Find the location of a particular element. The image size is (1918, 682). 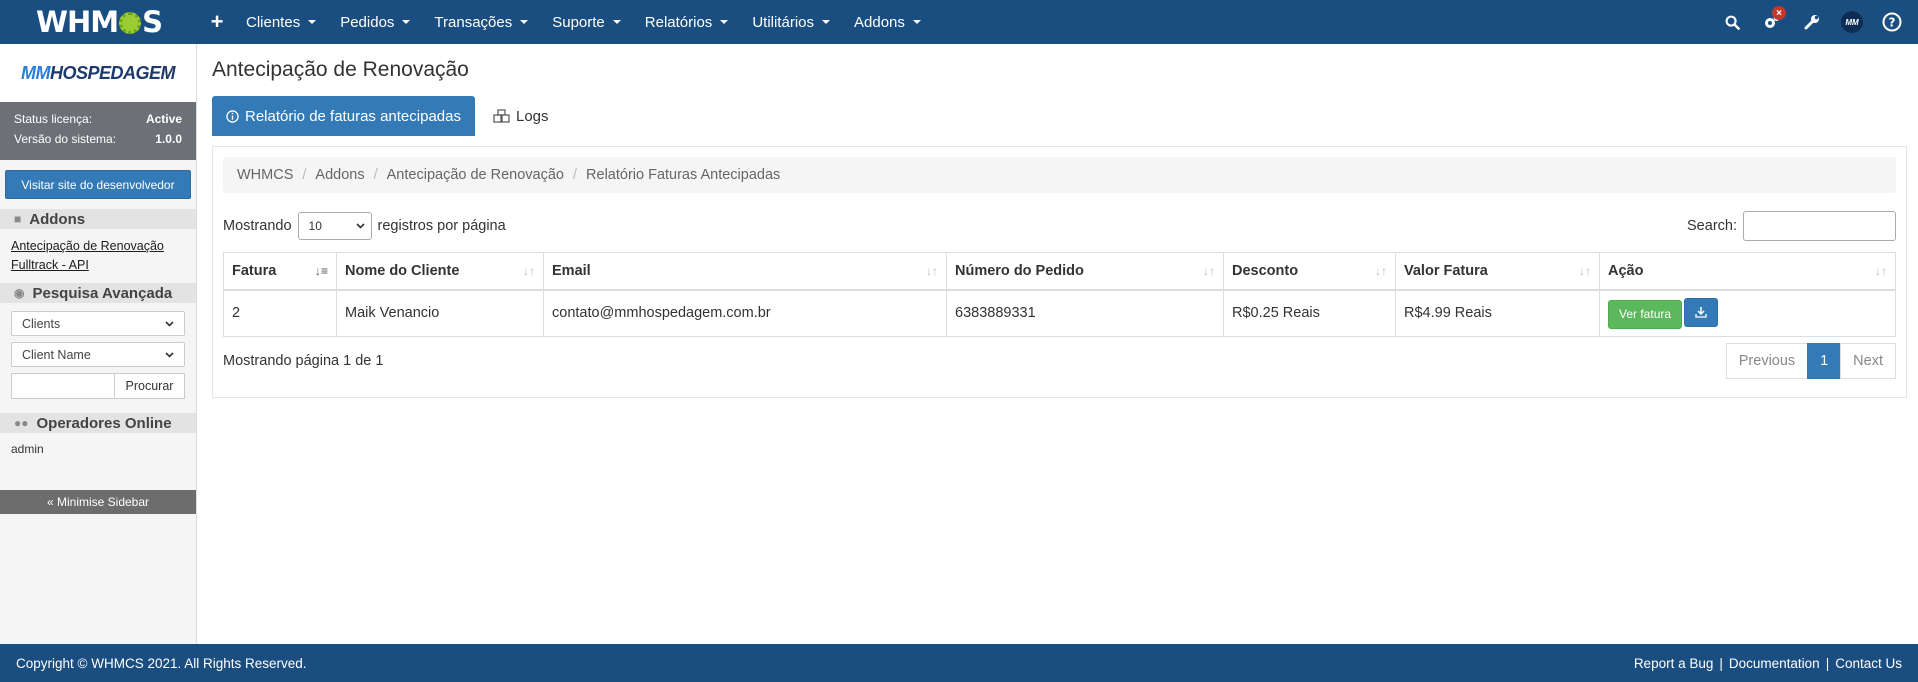

column-label: Ação is located at coordinates (1626, 270).